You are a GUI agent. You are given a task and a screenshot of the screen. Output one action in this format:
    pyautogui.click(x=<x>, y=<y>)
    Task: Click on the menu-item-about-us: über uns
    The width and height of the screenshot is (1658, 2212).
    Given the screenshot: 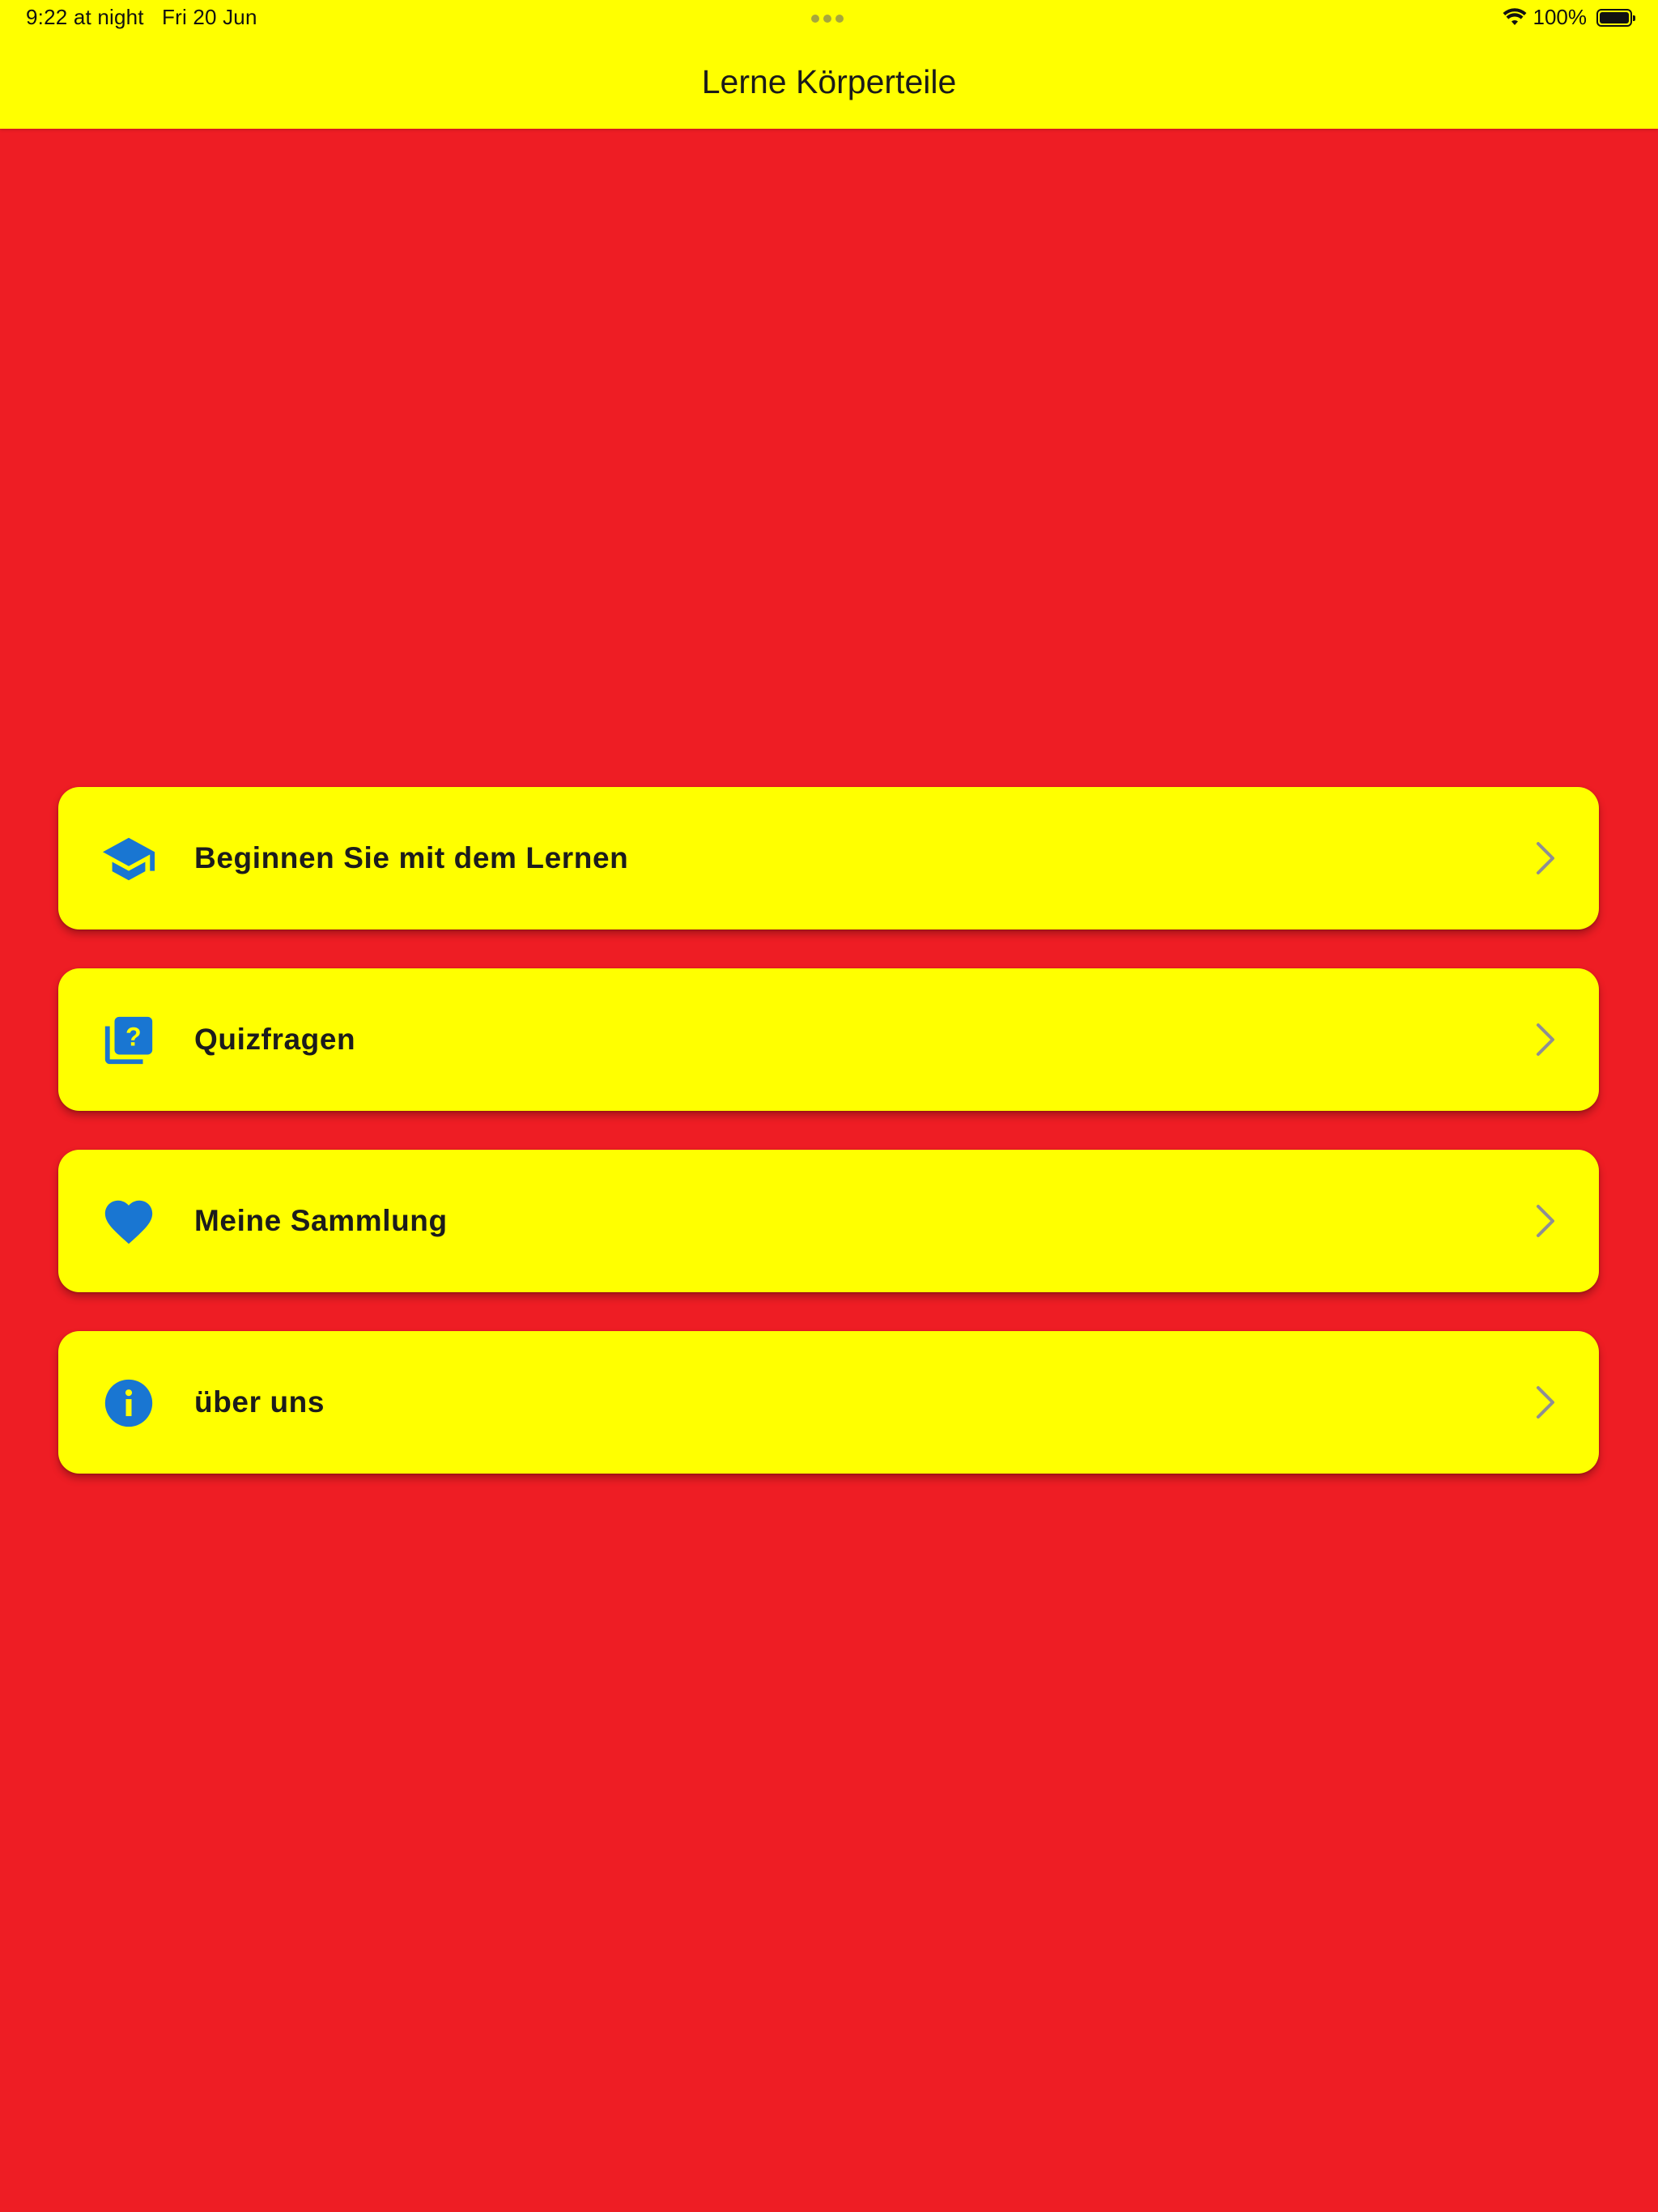 What is the action you would take?
    pyautogui.click(x=828, y=1403)
    